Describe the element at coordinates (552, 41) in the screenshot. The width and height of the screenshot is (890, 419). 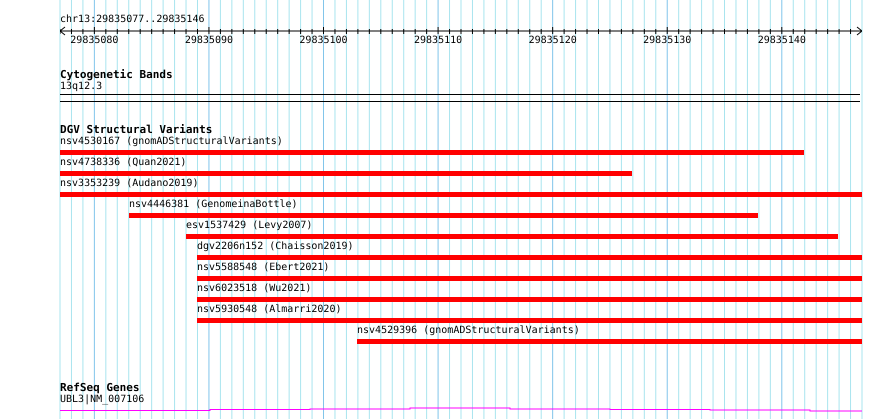
I see `ruler-tick-label: 29835120` at that location.